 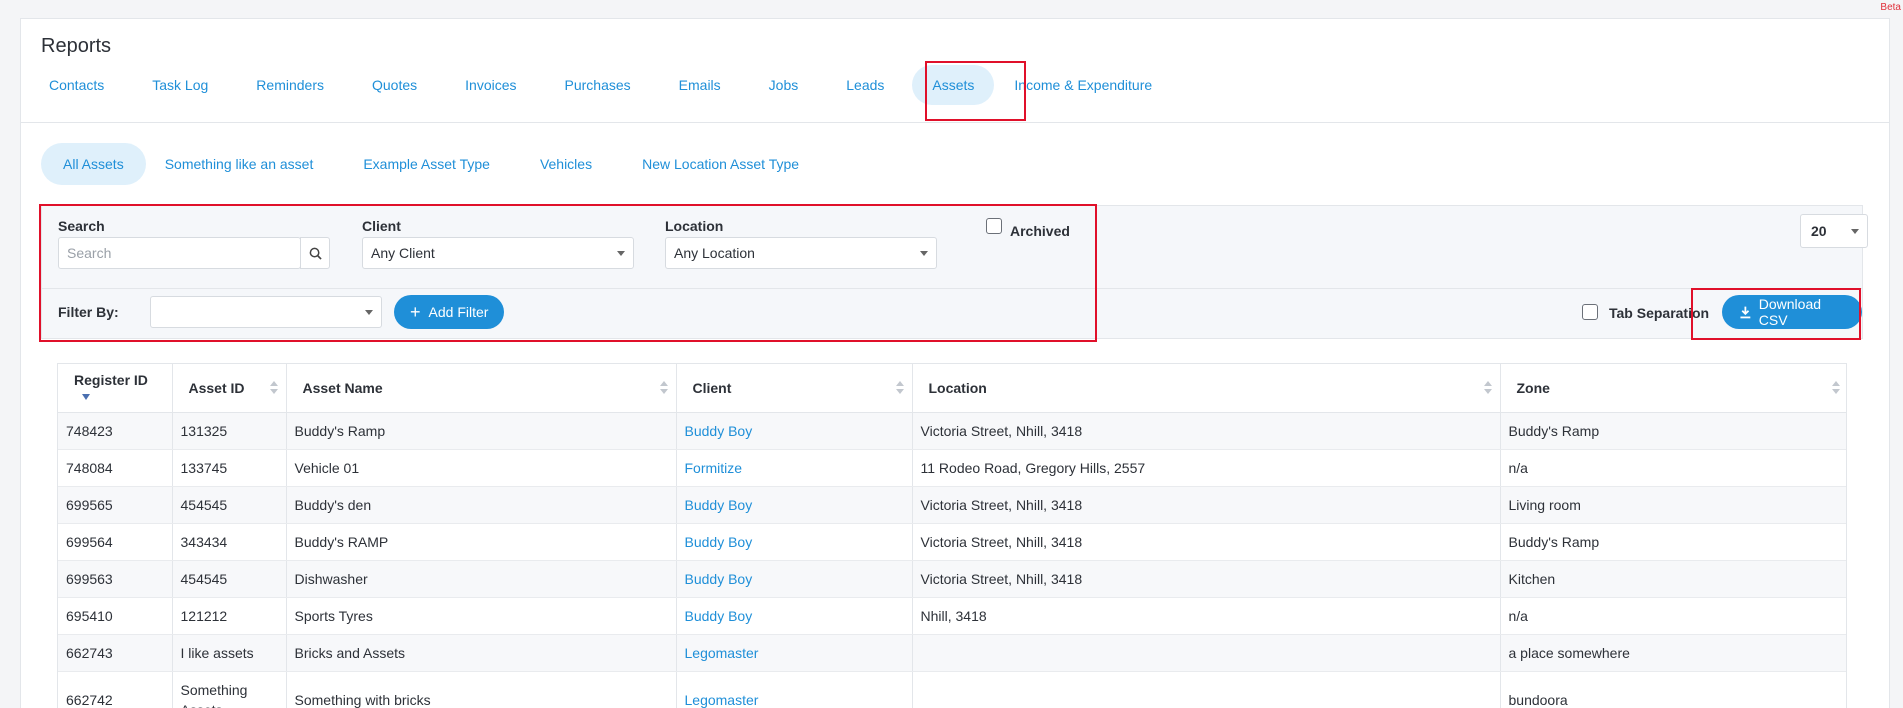 What do you see at coordinates (481, 505) in the screenshot?
I see `cell-asset-name: Buddy's den` at bounding box center [481, 505].